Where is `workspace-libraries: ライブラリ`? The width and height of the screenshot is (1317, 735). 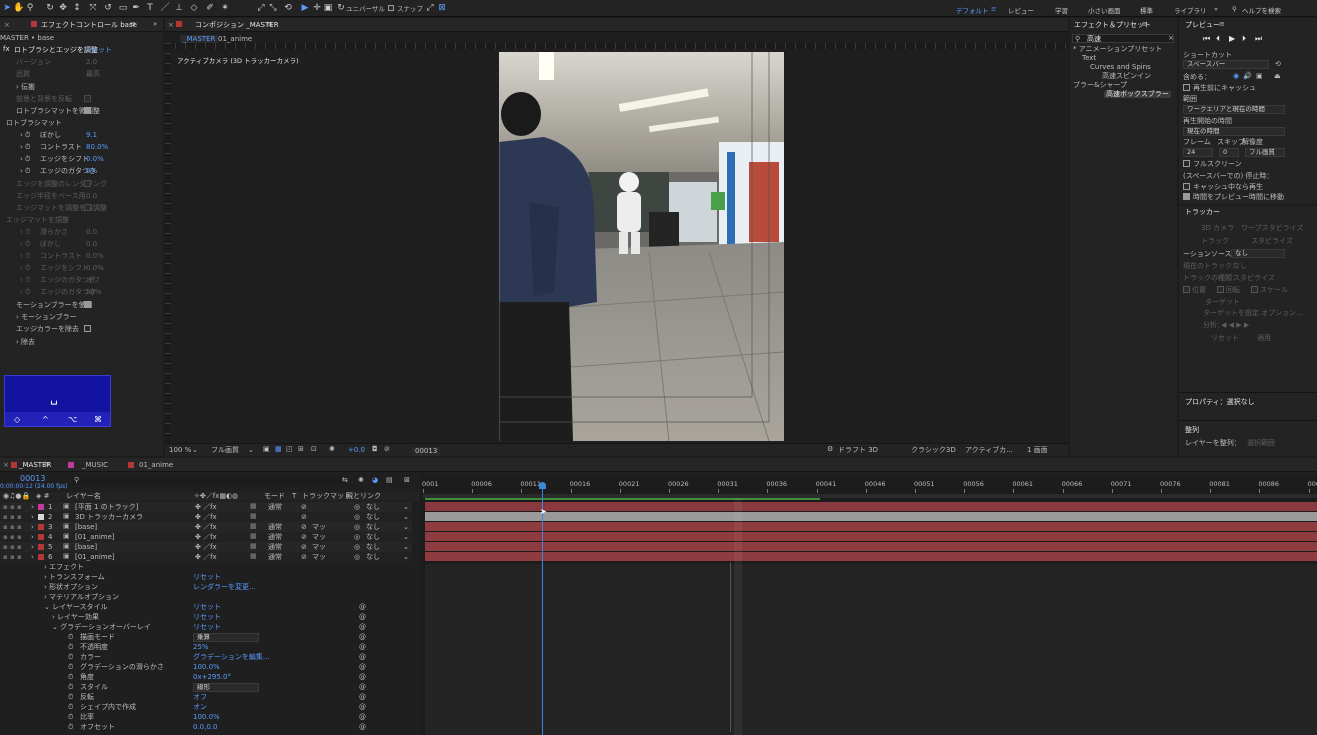
workspace-libraries: ライブラリ is located at coordinates (1190, 10).